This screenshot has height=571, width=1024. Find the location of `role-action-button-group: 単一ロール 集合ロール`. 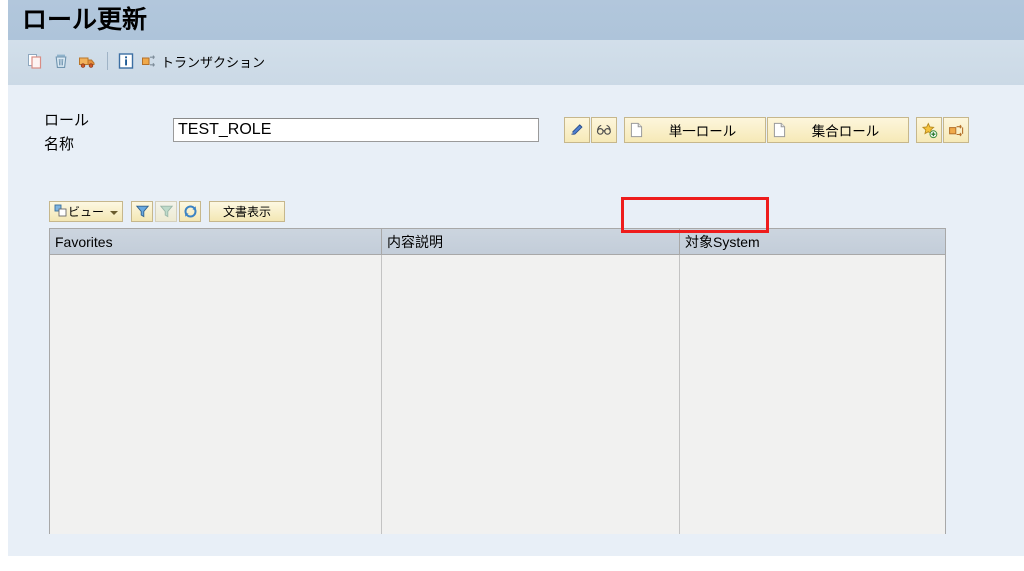

role-action-button-group: 単一ロール 集合ロール is located at coordinates (767, 130).